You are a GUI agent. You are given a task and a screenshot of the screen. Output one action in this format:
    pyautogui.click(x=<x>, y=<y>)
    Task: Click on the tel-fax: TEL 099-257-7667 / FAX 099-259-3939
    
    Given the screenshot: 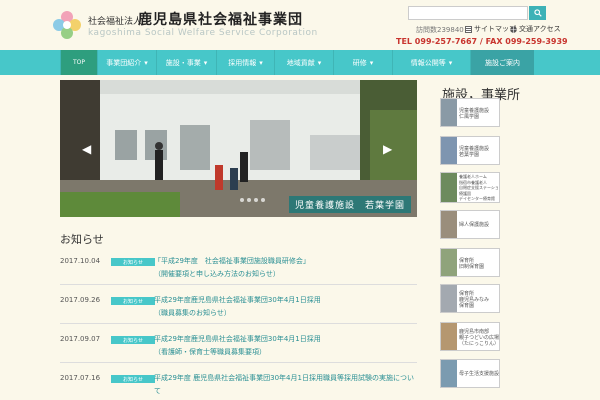 What is the action you would take?
    pyautogui.click(x=482, y=41)
    